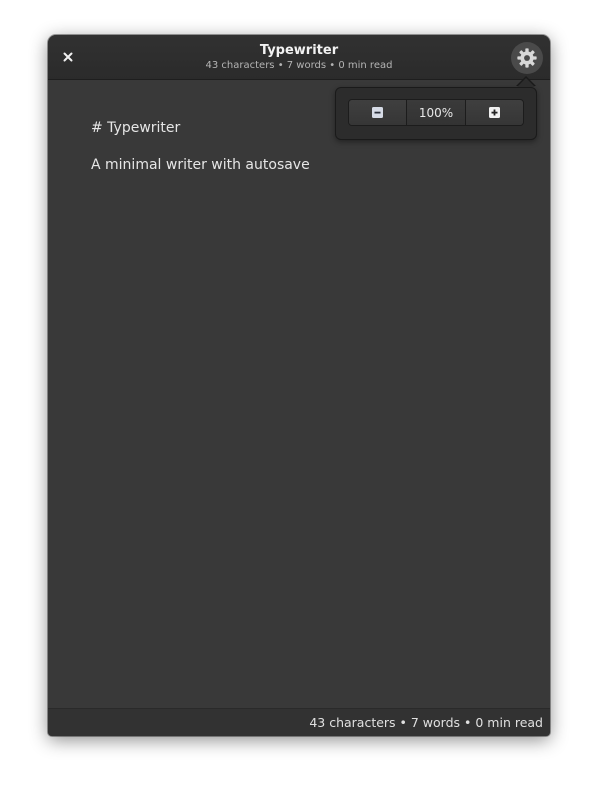  I want to click on zoom-controls: 100%, so click(436, 112).